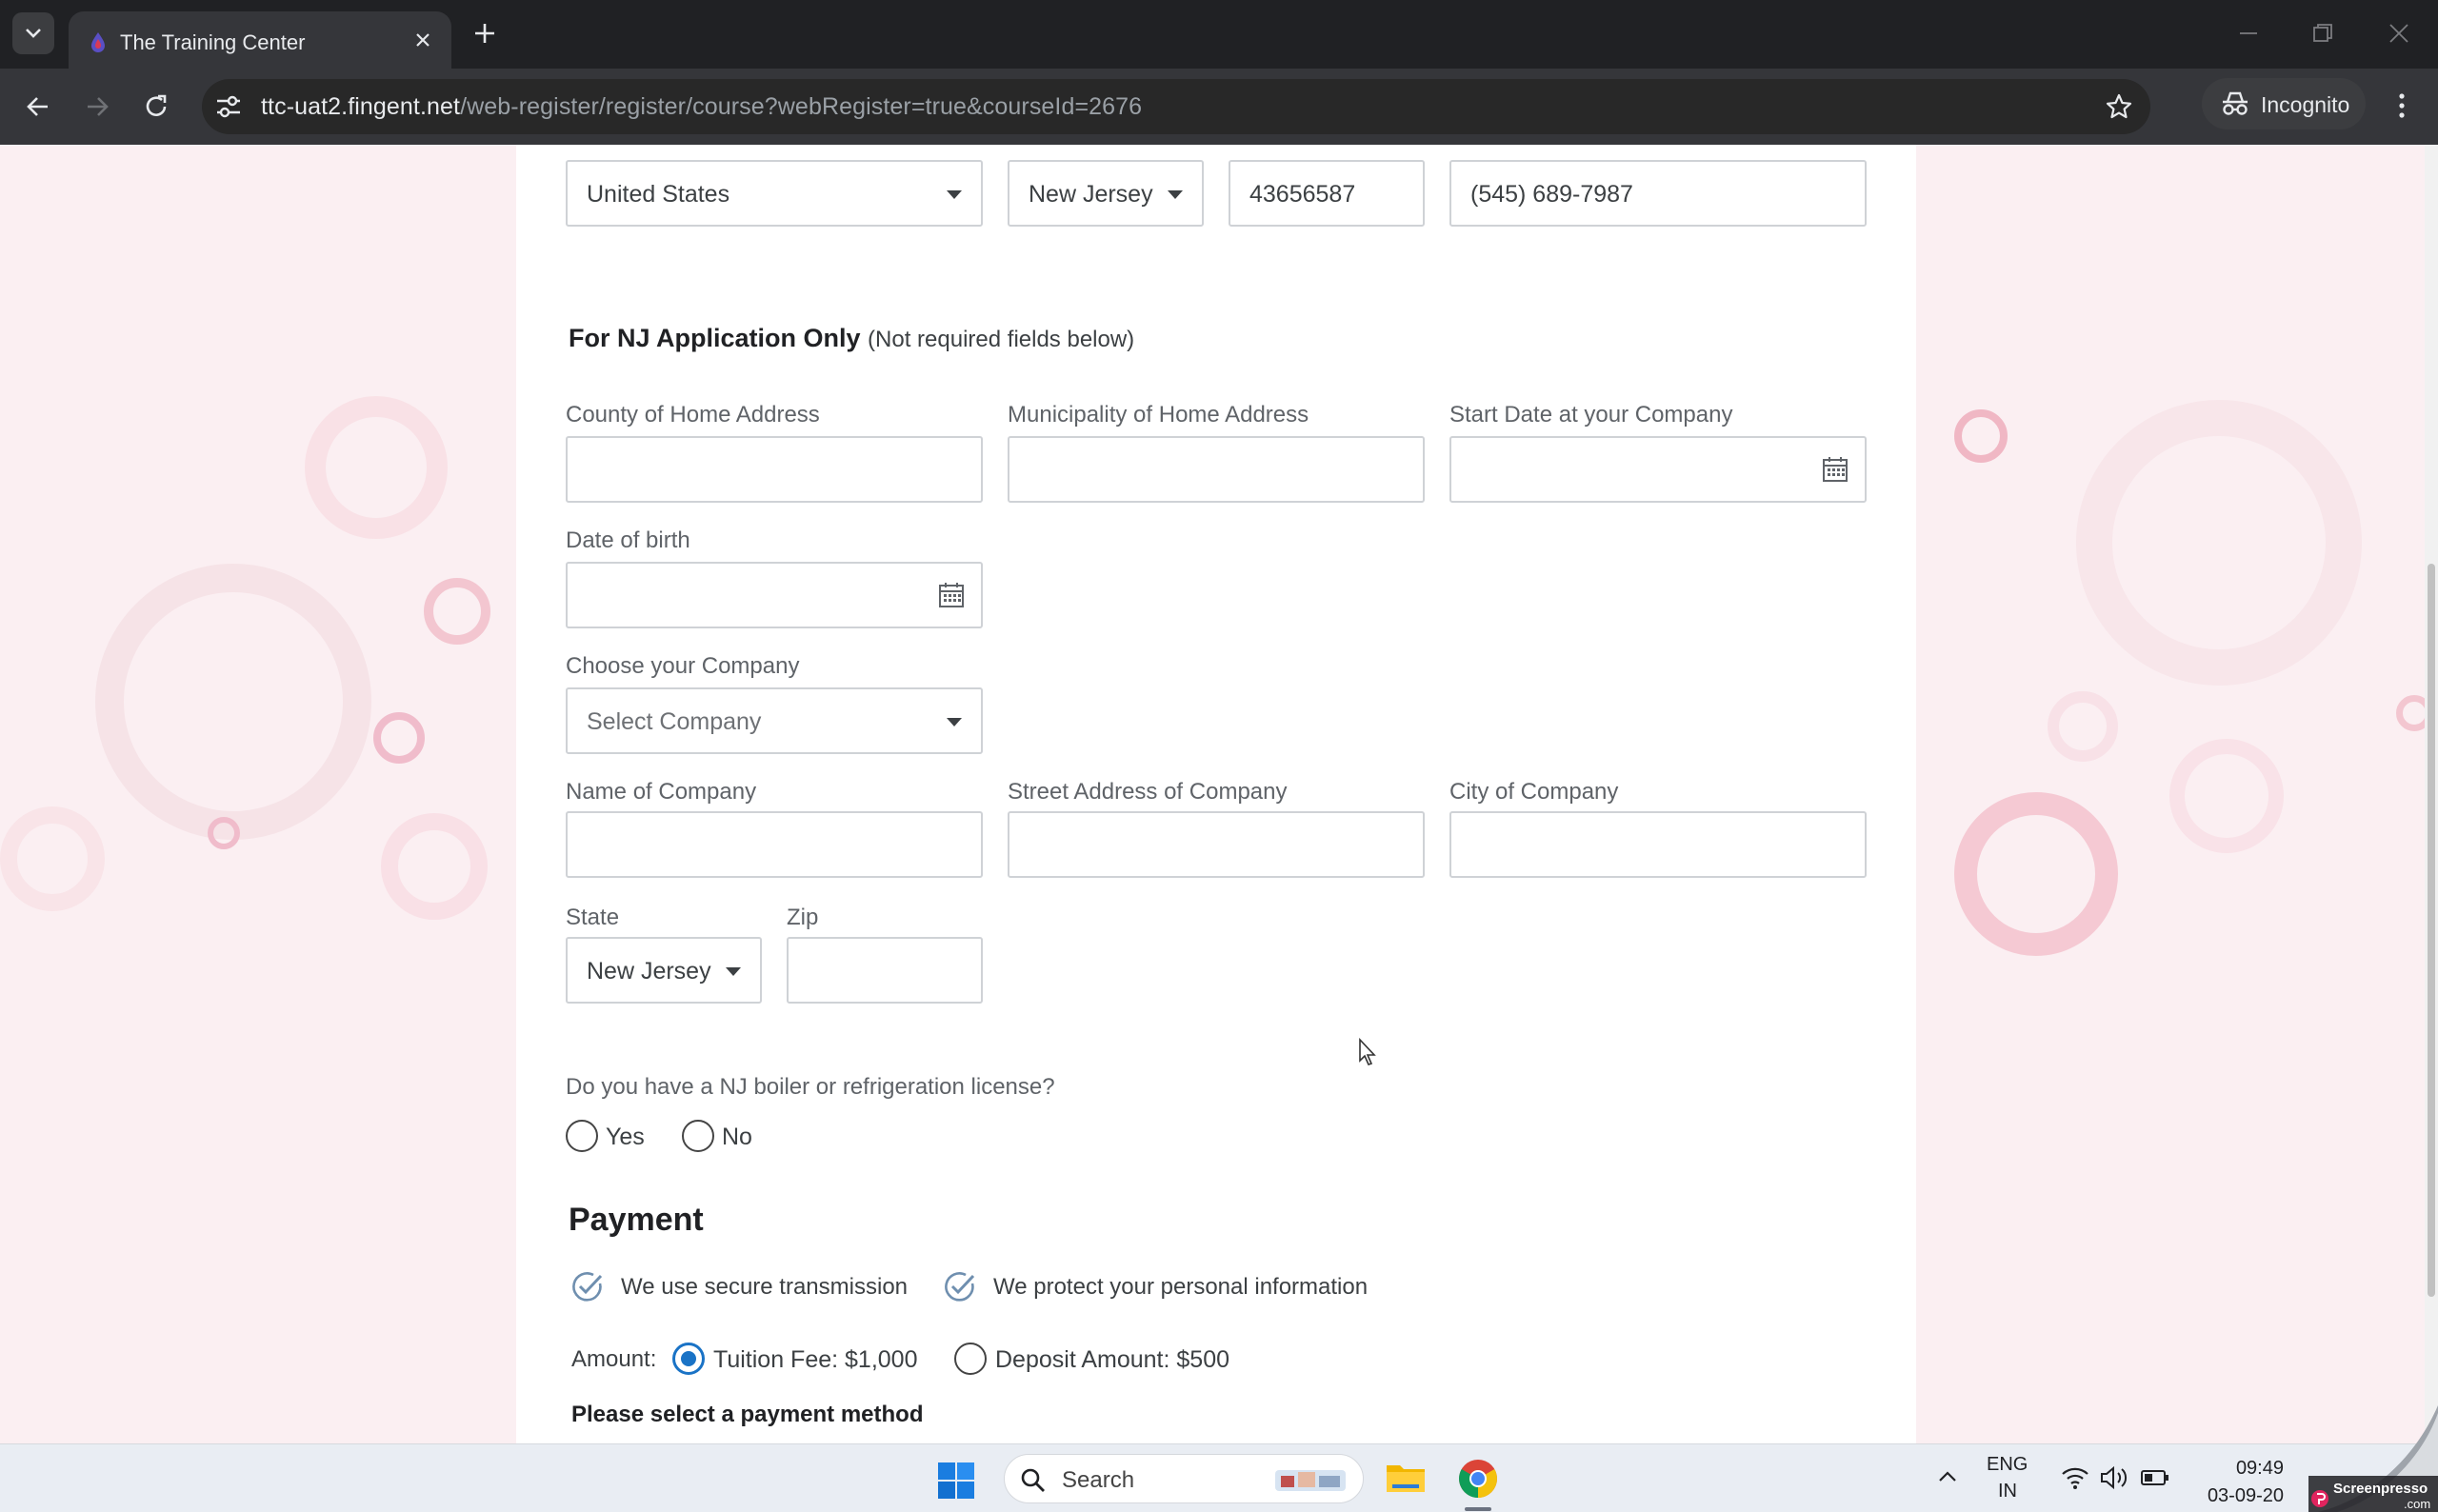 The height and width of the screenshot is (1512, 2438). Describe the element at coordinates (2380, 1489) in the screenshot. I see `svg-text: Screenpresso` at that location.